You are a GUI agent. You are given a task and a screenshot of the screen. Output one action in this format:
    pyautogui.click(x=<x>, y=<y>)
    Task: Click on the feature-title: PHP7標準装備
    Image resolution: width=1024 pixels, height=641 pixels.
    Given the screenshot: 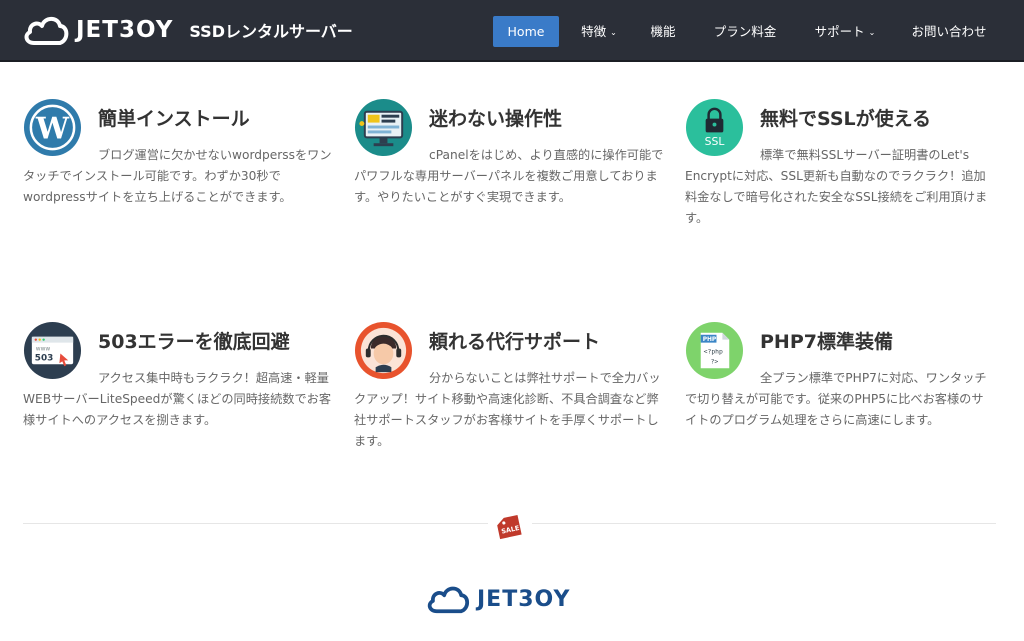 What is the action you would take?
    pyautogui.click(x=826, y=342)
    